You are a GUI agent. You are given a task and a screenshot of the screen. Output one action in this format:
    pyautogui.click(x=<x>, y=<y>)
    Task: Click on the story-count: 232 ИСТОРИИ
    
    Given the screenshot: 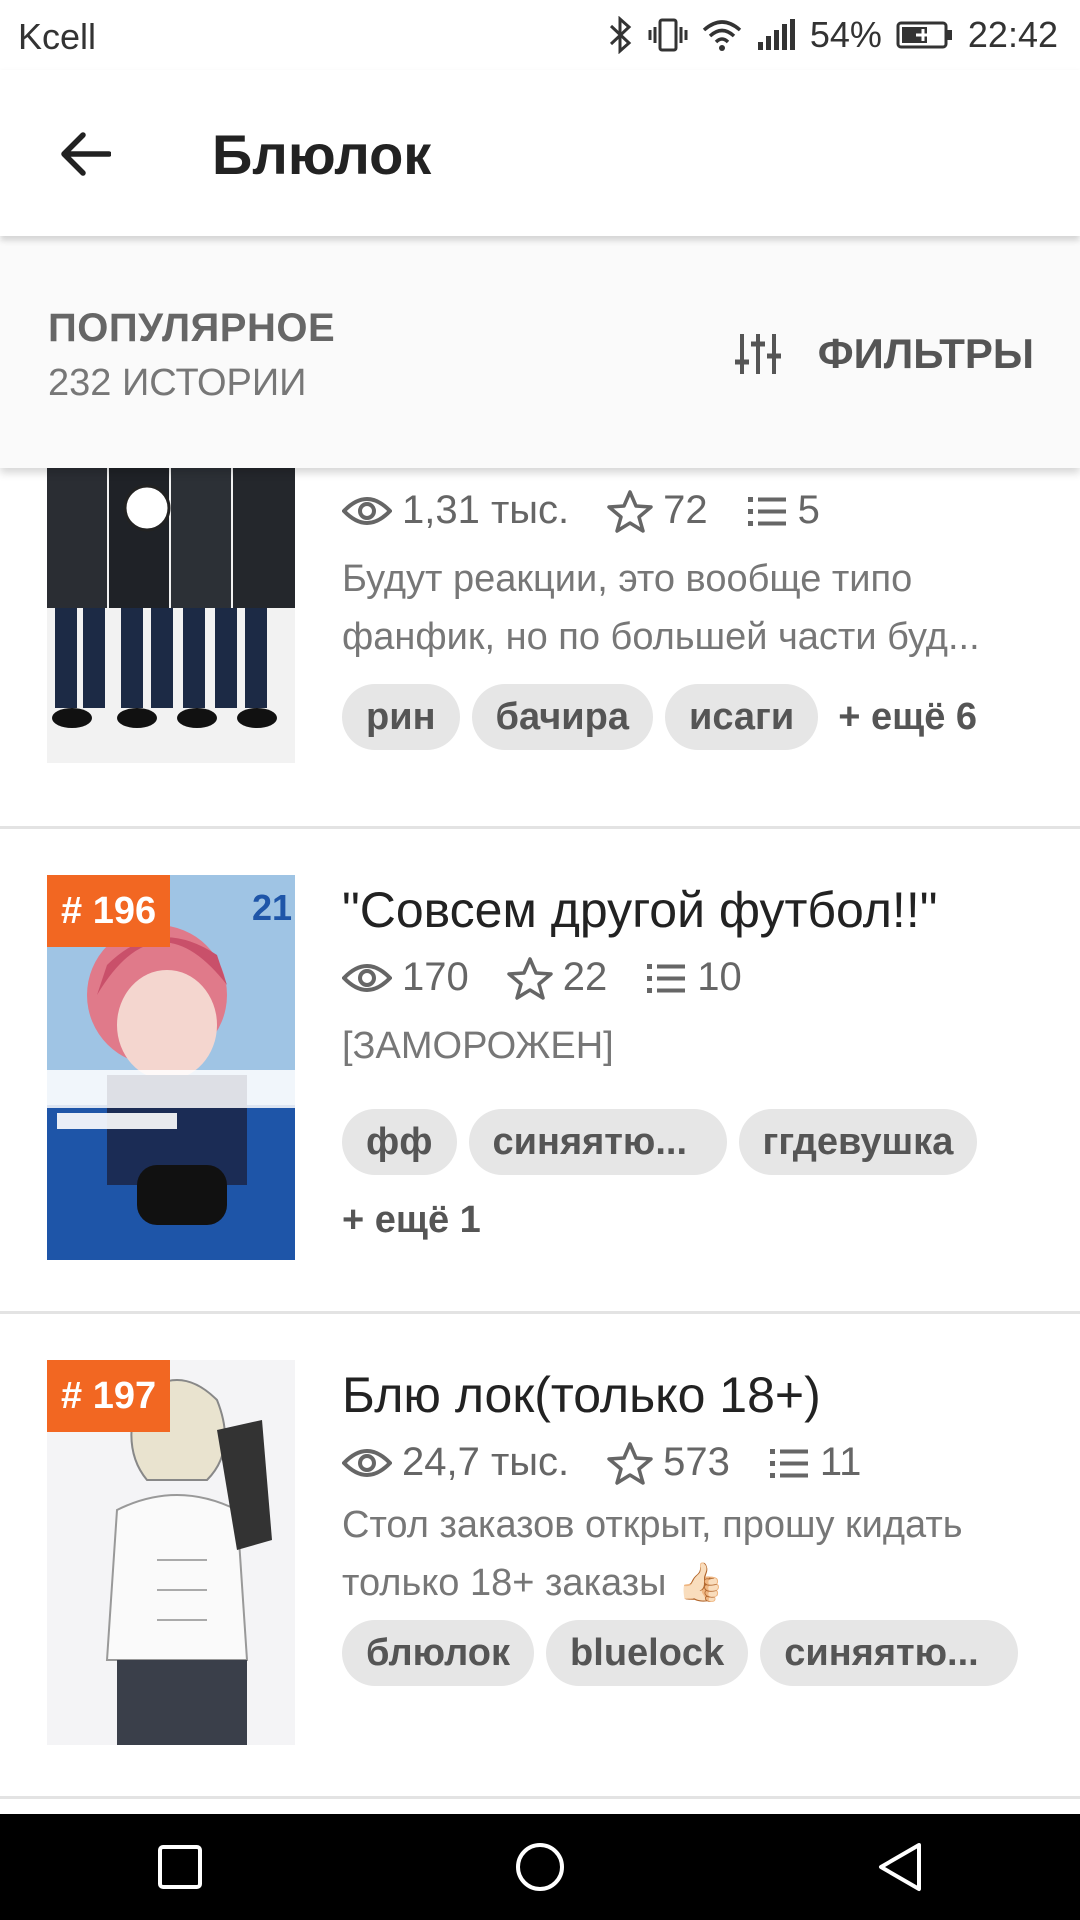 What is the action you would take?
    pyautogui.click(x=177, y=383)
    